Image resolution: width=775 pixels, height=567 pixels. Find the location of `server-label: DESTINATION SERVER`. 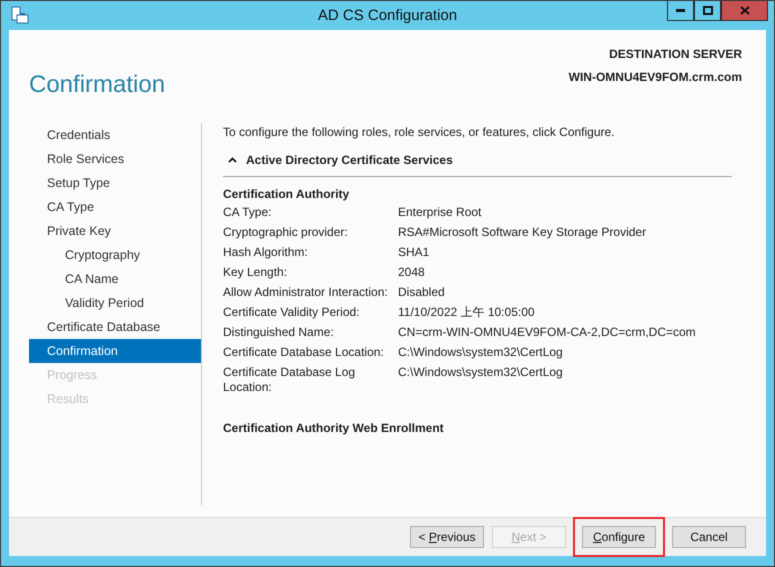

server-label: DESTINATION SERVER is located at coordinates (675, 54).